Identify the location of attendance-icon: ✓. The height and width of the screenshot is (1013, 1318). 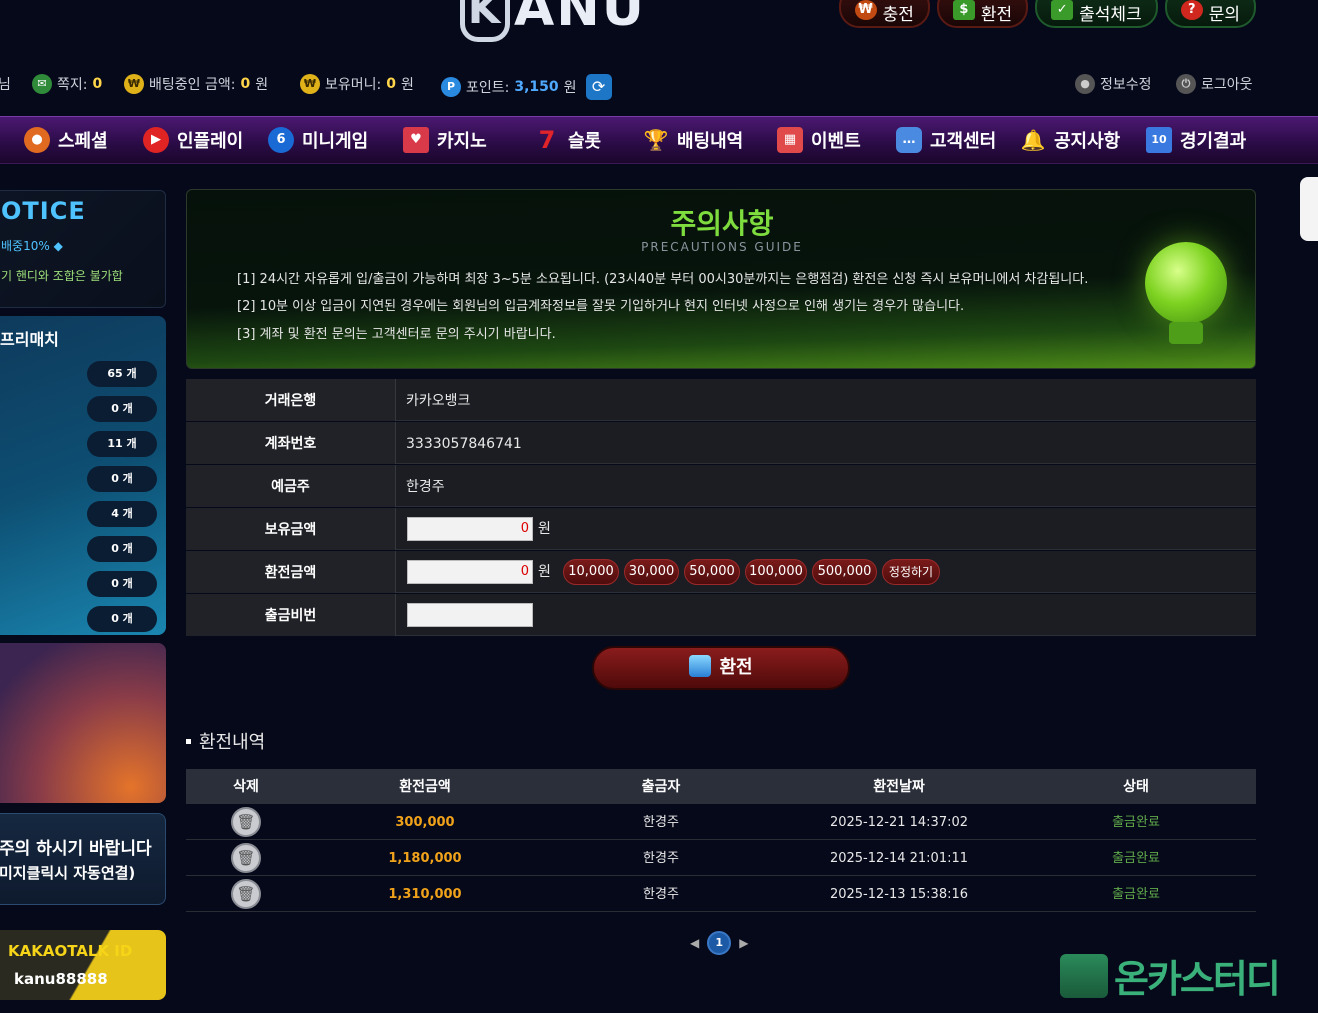
(1062, 10).